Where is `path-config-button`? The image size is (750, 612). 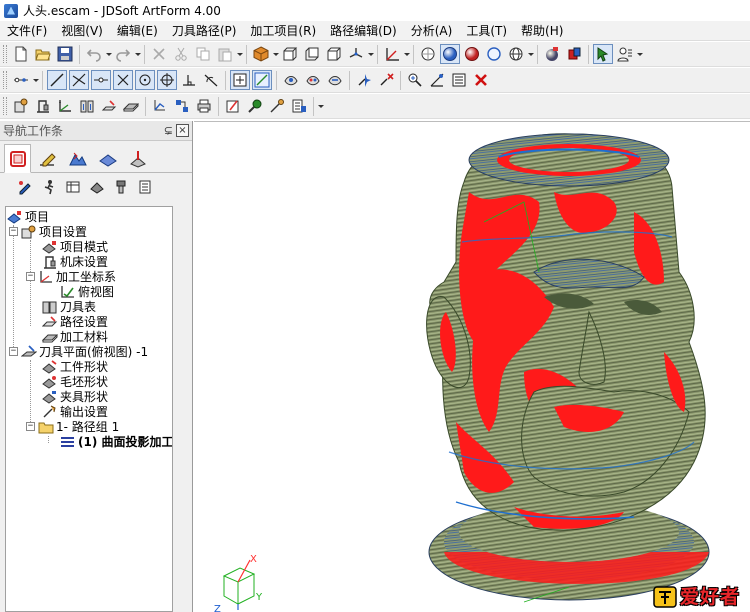
path-config-button is located at coordinates (109, 106).